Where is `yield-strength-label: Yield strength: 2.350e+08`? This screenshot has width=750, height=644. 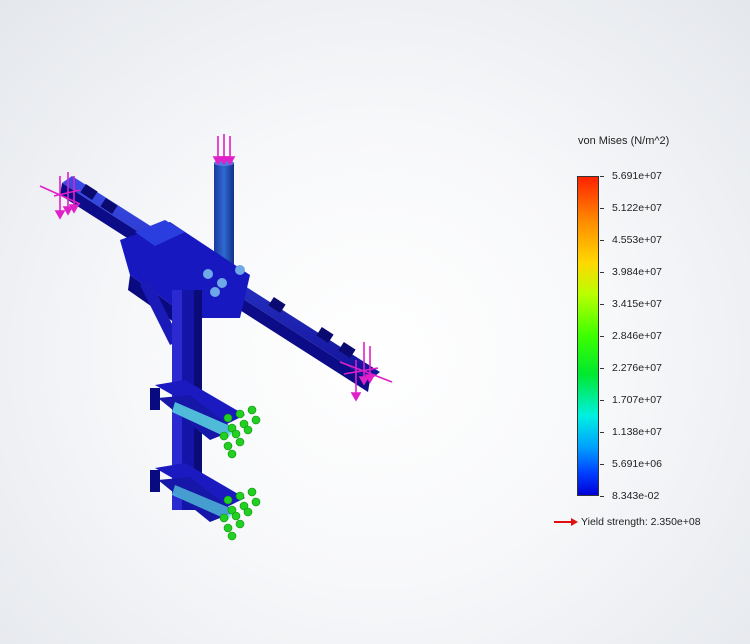 yield-strength-label: Yield strength: 2.350e+08 is located at coordinates (641, 522).